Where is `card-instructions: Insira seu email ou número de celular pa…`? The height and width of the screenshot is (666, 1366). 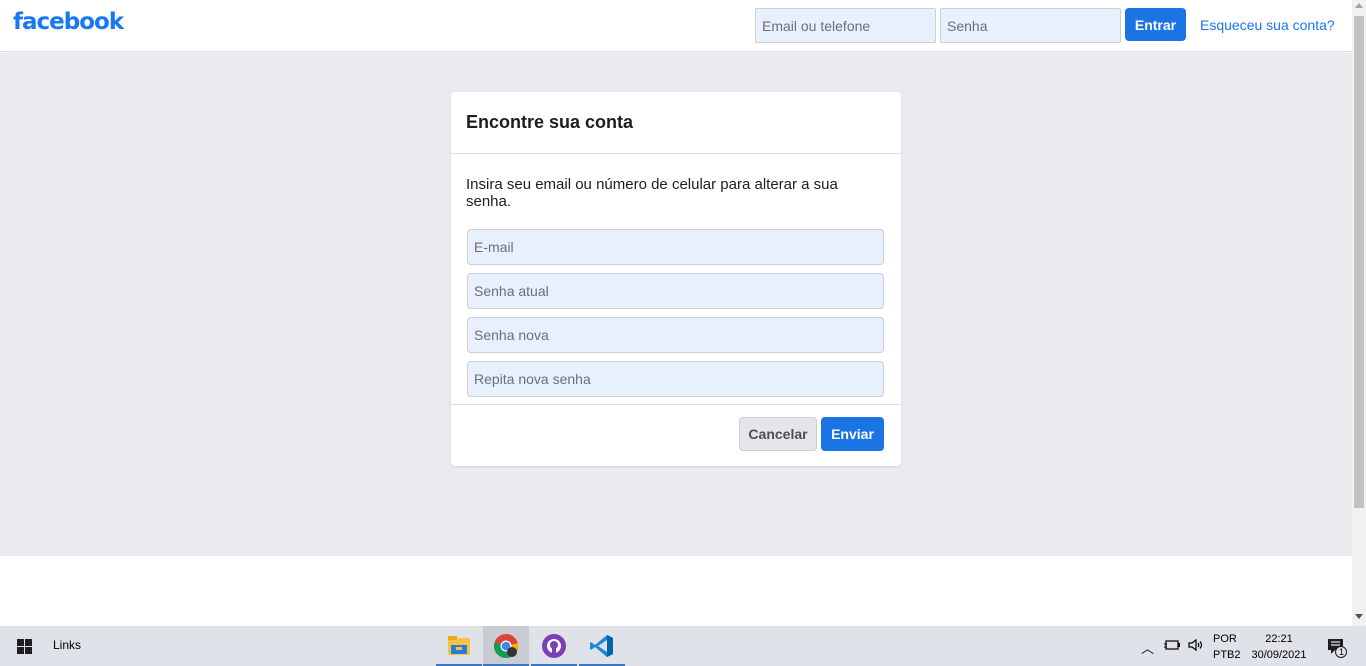 card-instructions: Insira seu email ou número de celular pa… is located at coordinates (652, 193).